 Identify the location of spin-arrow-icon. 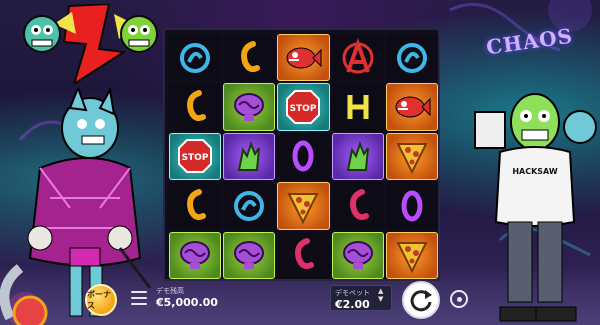
(421, 301).